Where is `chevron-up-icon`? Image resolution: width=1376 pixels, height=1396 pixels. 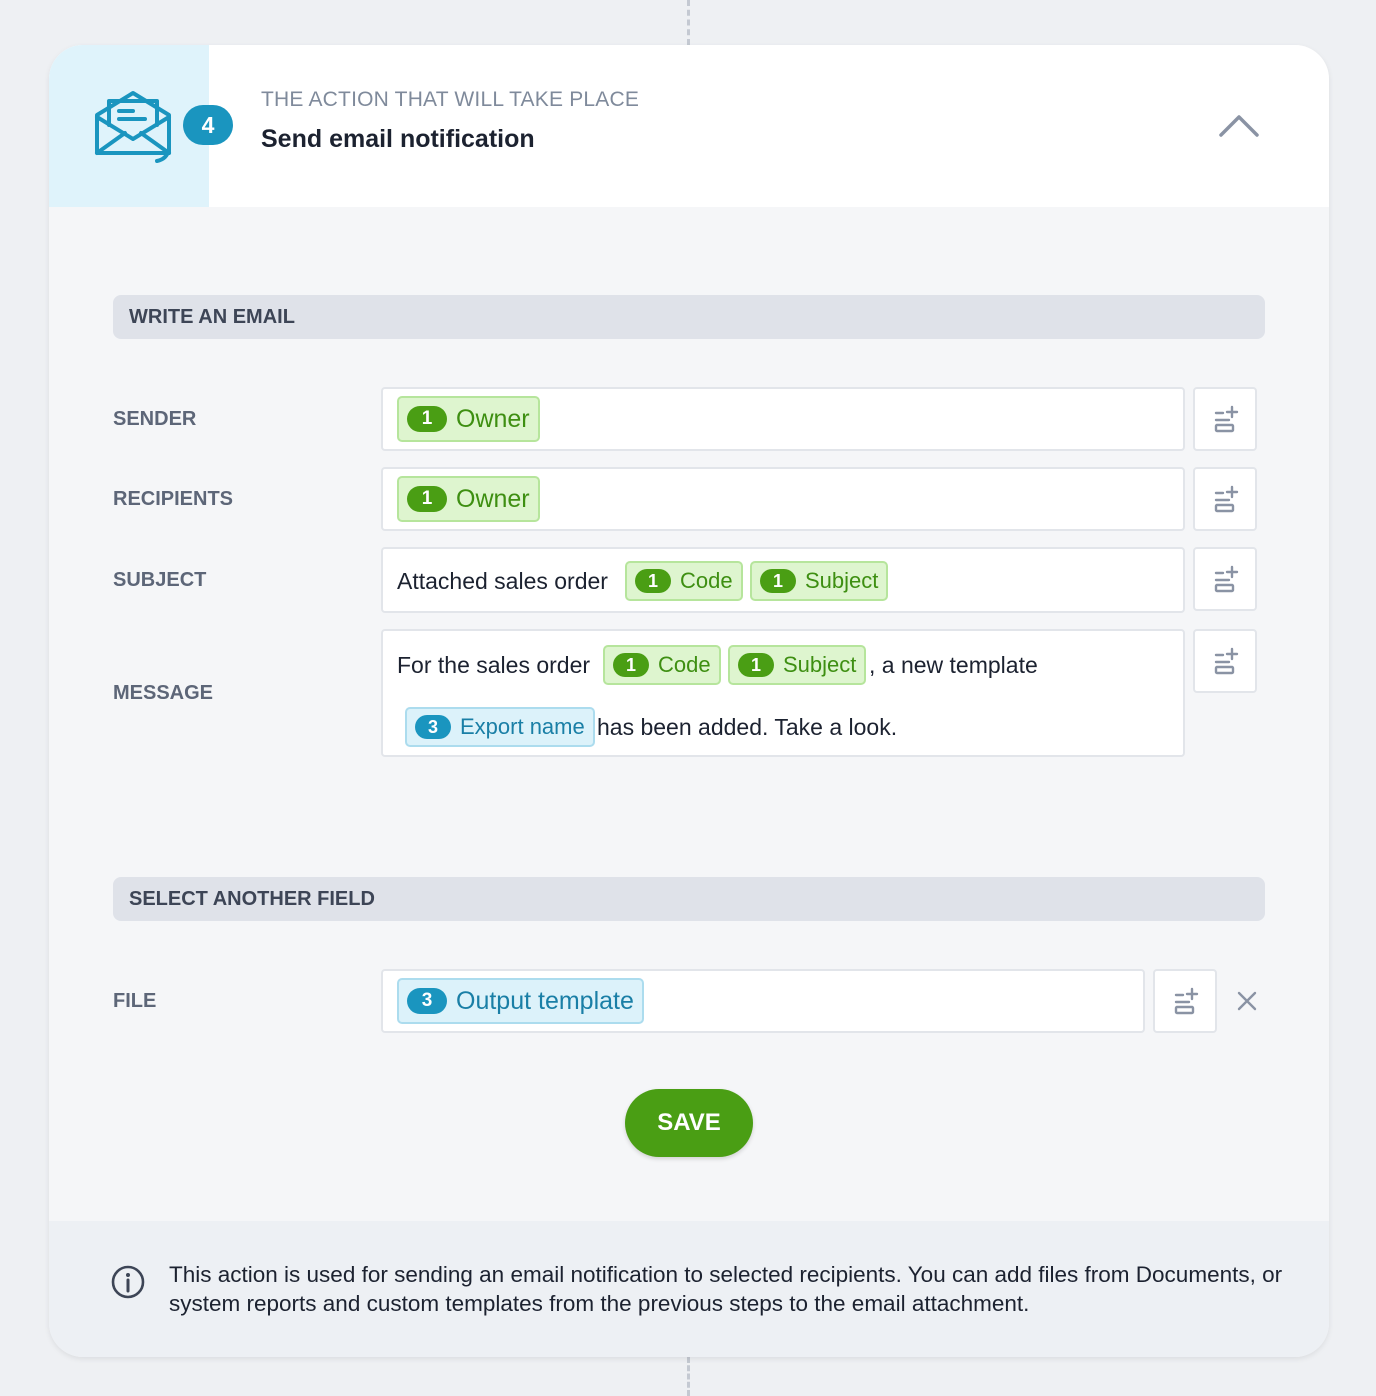 chevron-up-icon is located at coordinates (1239, 126).